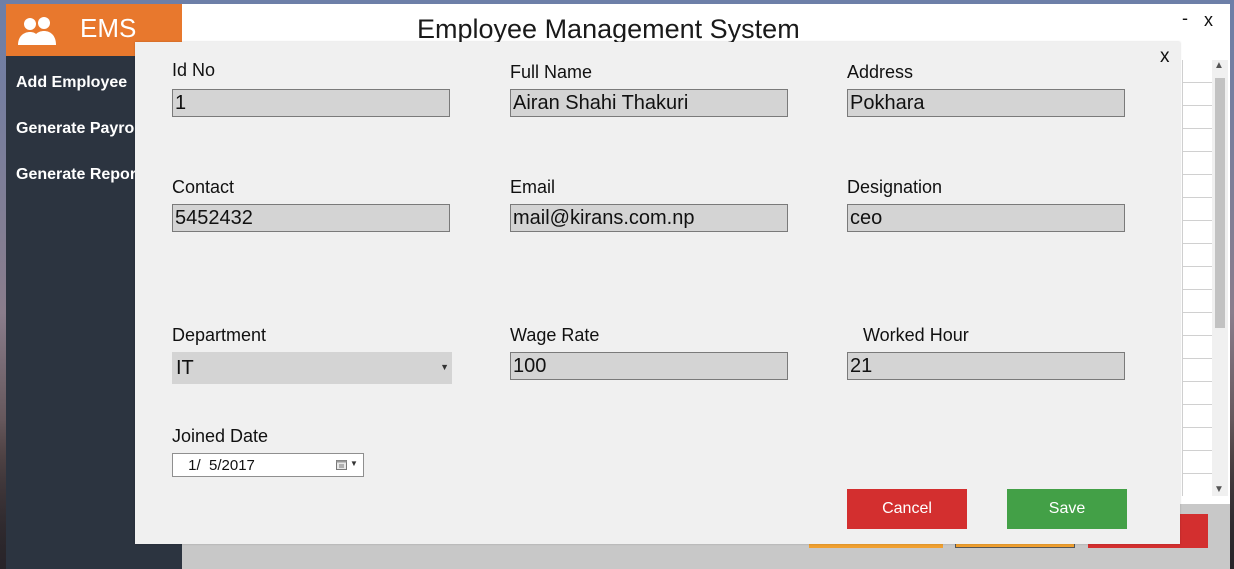 This screenshot has width=1234, height=569. I want to click on designation-field, so click(986, 218).